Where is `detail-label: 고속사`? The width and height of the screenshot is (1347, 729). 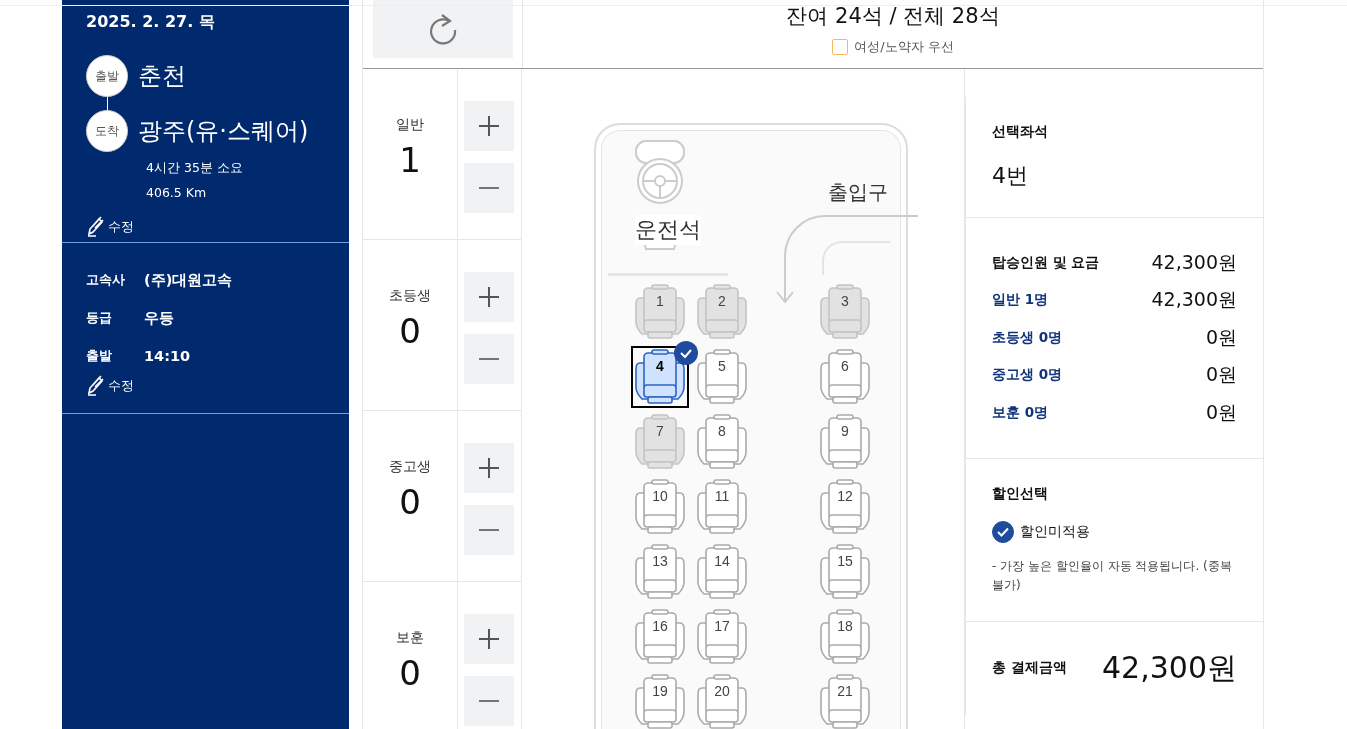
detail-label: 고속사 is located at coordinates (106, 280).